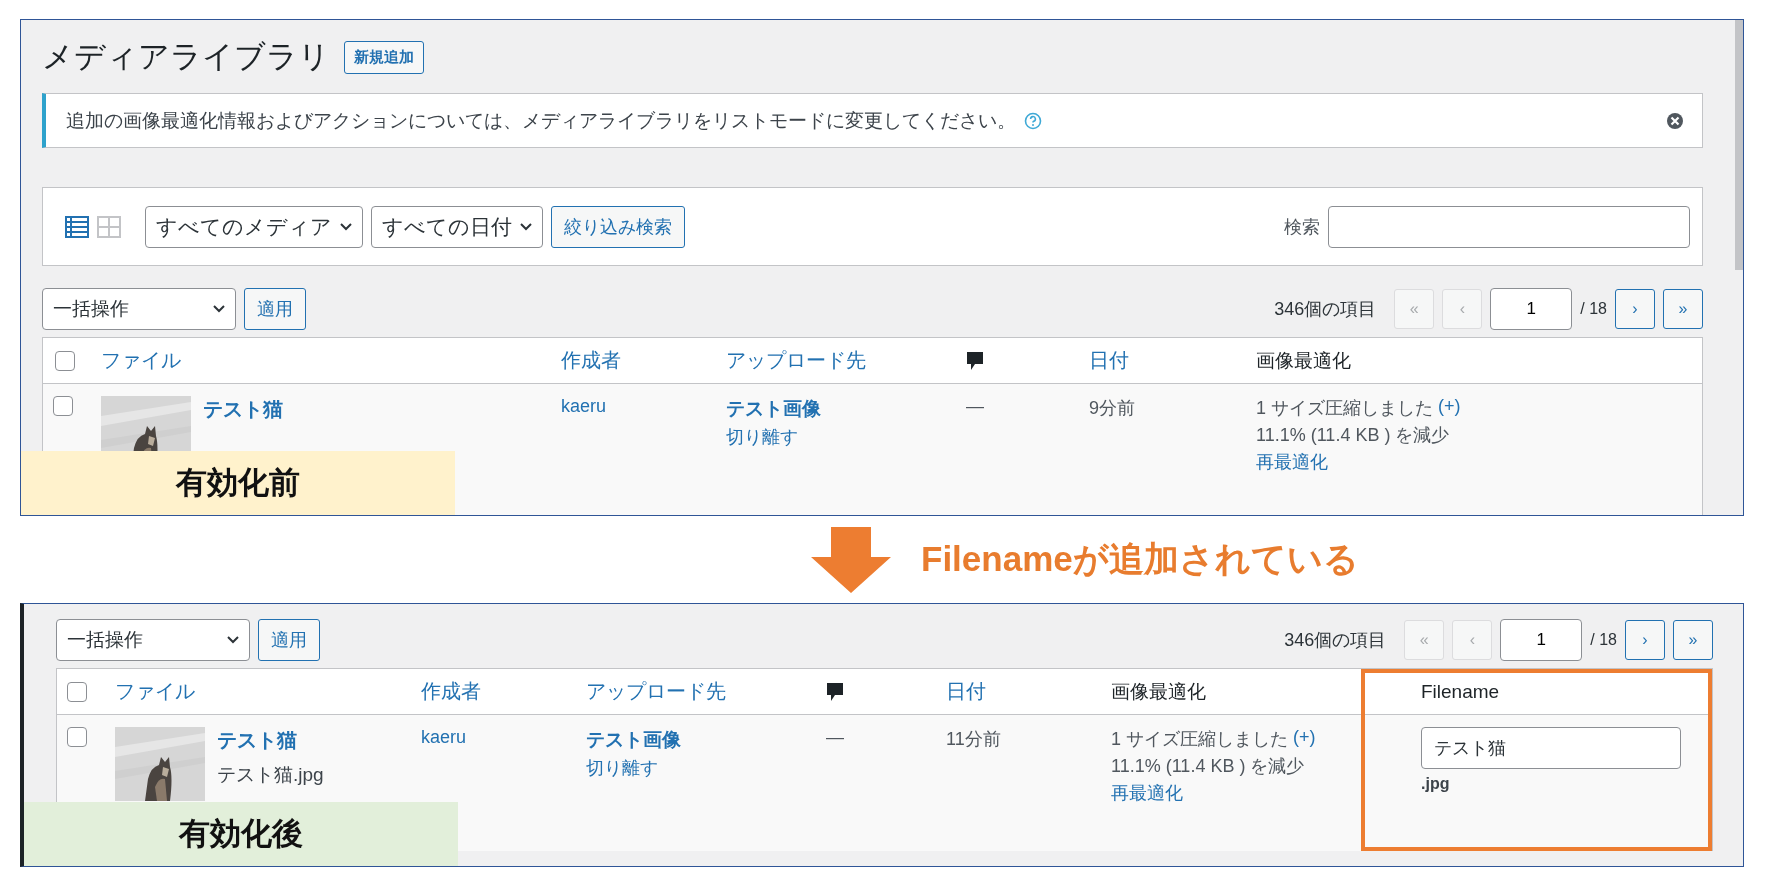 The height and width of the screenshot is (877, 1767). What do you see at coordinates (1302, 227) in the screenshot?
I see `search-label: 検索` at bounding box center [1302, 227].